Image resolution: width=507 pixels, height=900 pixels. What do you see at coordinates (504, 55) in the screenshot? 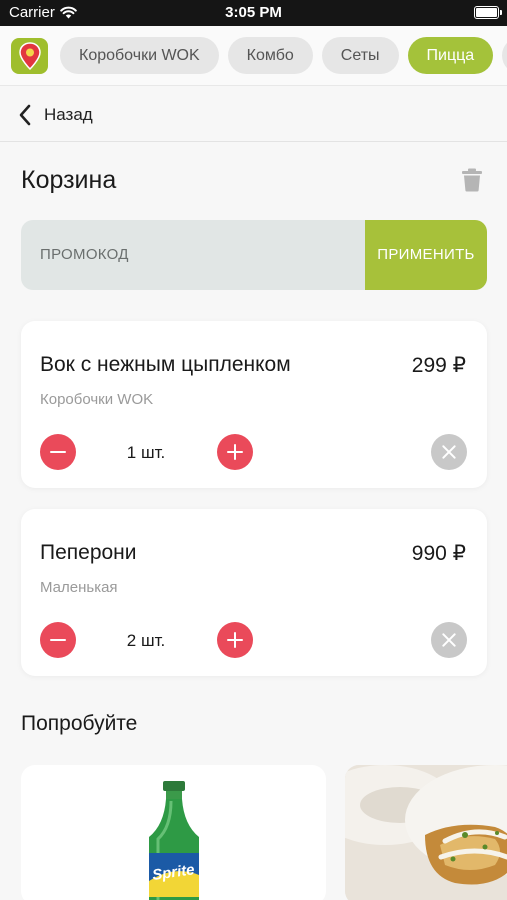
I see `category-chip-next` at bounding box center [504, 55].